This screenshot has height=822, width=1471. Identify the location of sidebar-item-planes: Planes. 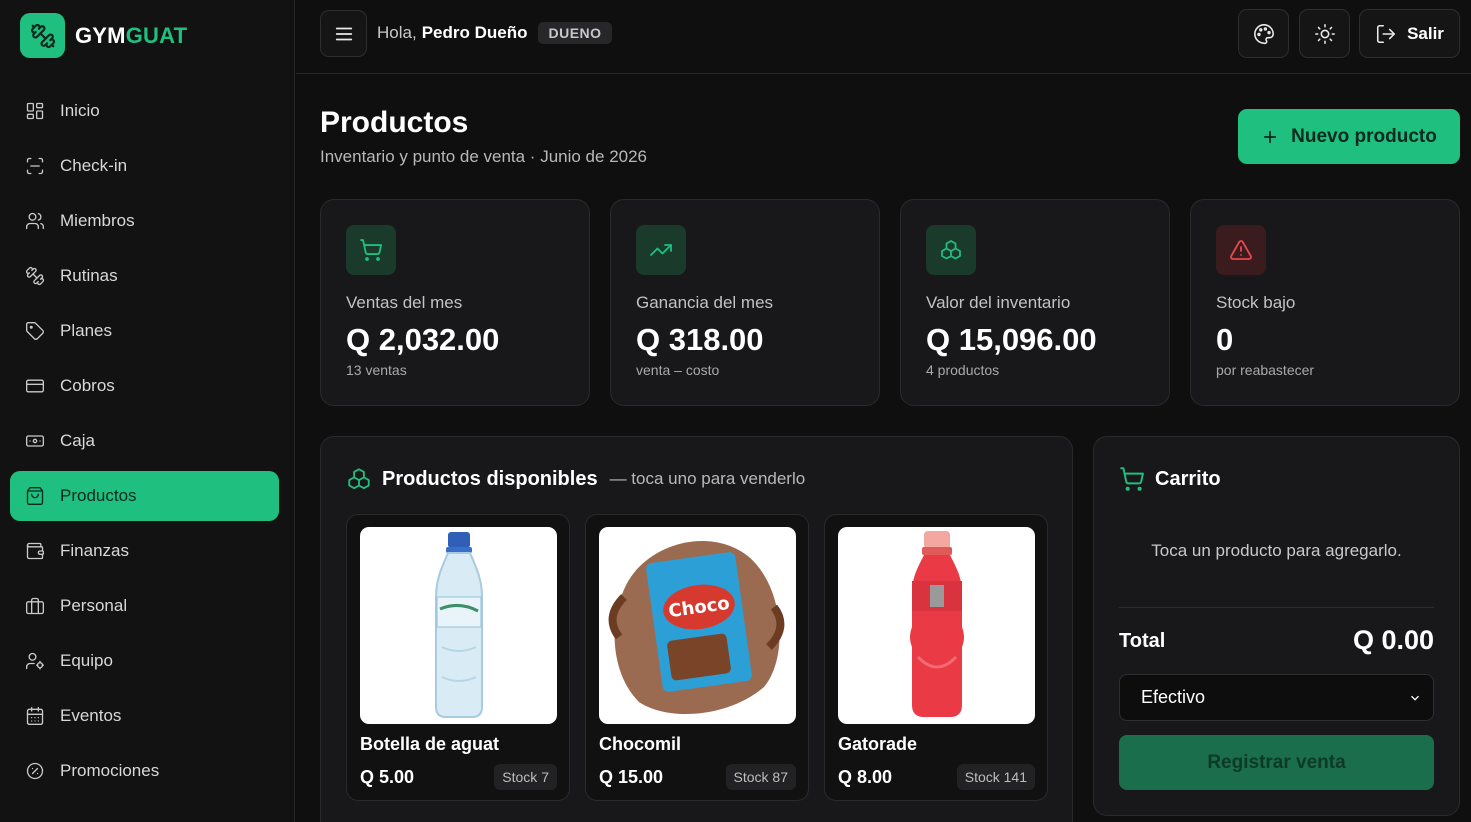
(144, 331).